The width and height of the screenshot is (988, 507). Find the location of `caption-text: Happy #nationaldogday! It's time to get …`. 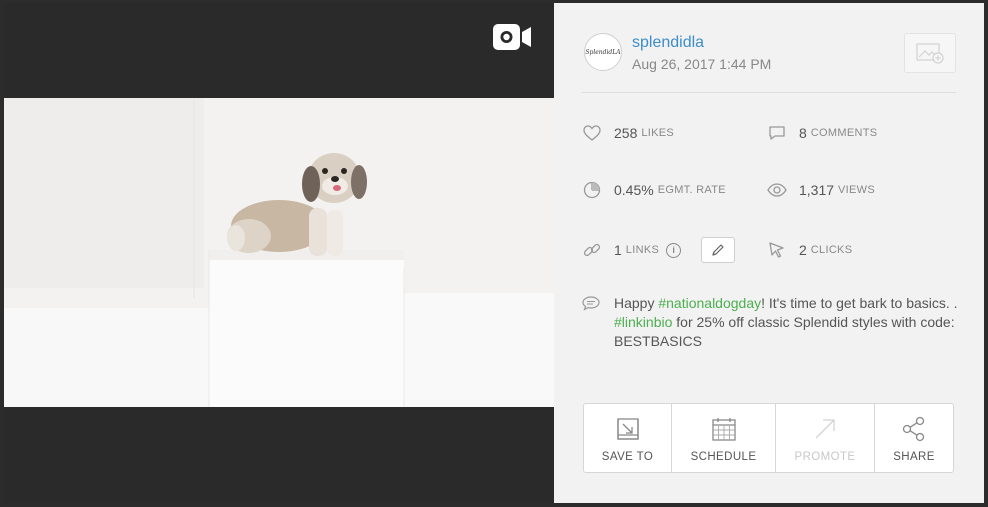

caption-text: Happy #nationaldogday! It's time to get … is located at coordinates (788, 322).